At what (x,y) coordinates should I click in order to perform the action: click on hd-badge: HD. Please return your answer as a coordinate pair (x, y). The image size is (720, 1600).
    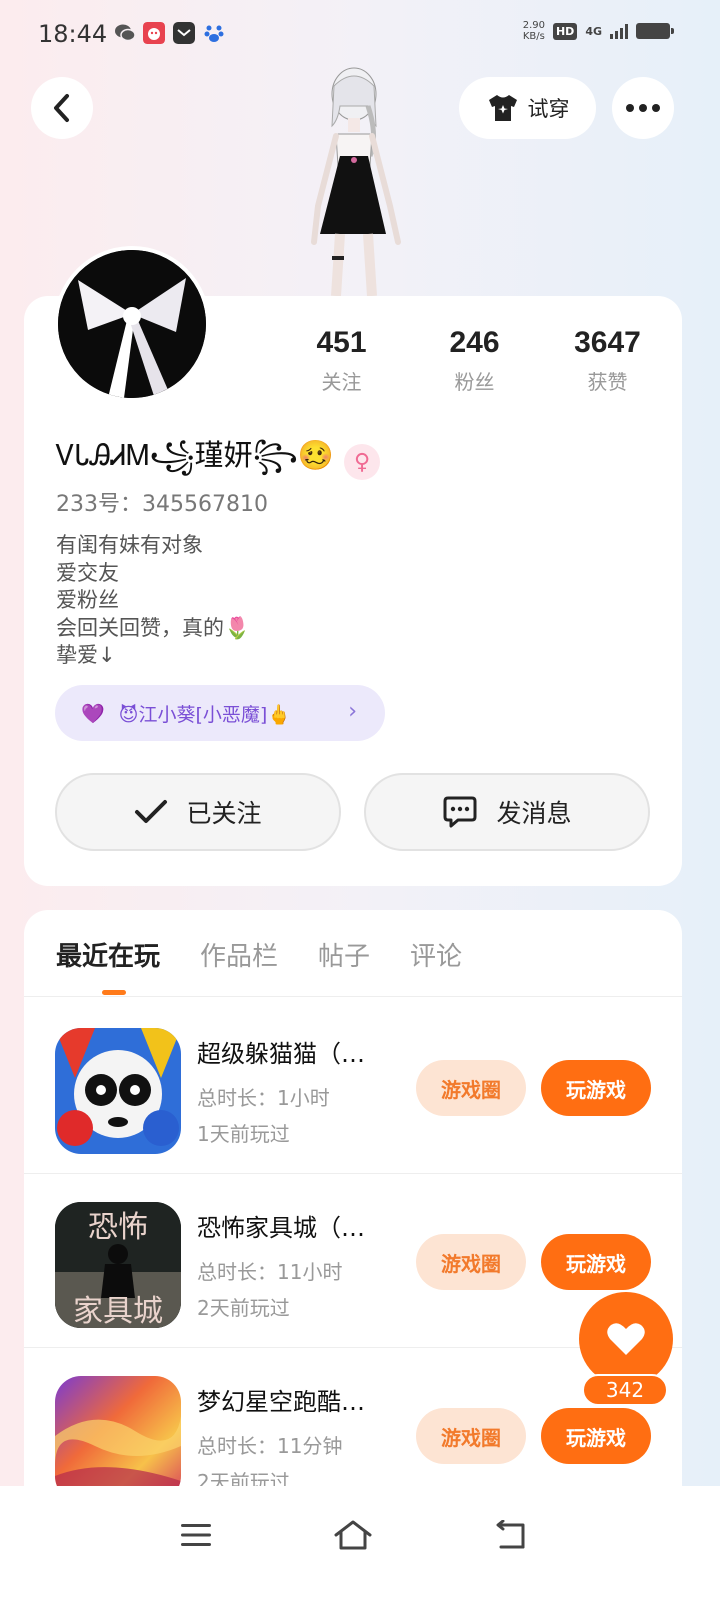
    Looking at the image, I should click on (565, 31).